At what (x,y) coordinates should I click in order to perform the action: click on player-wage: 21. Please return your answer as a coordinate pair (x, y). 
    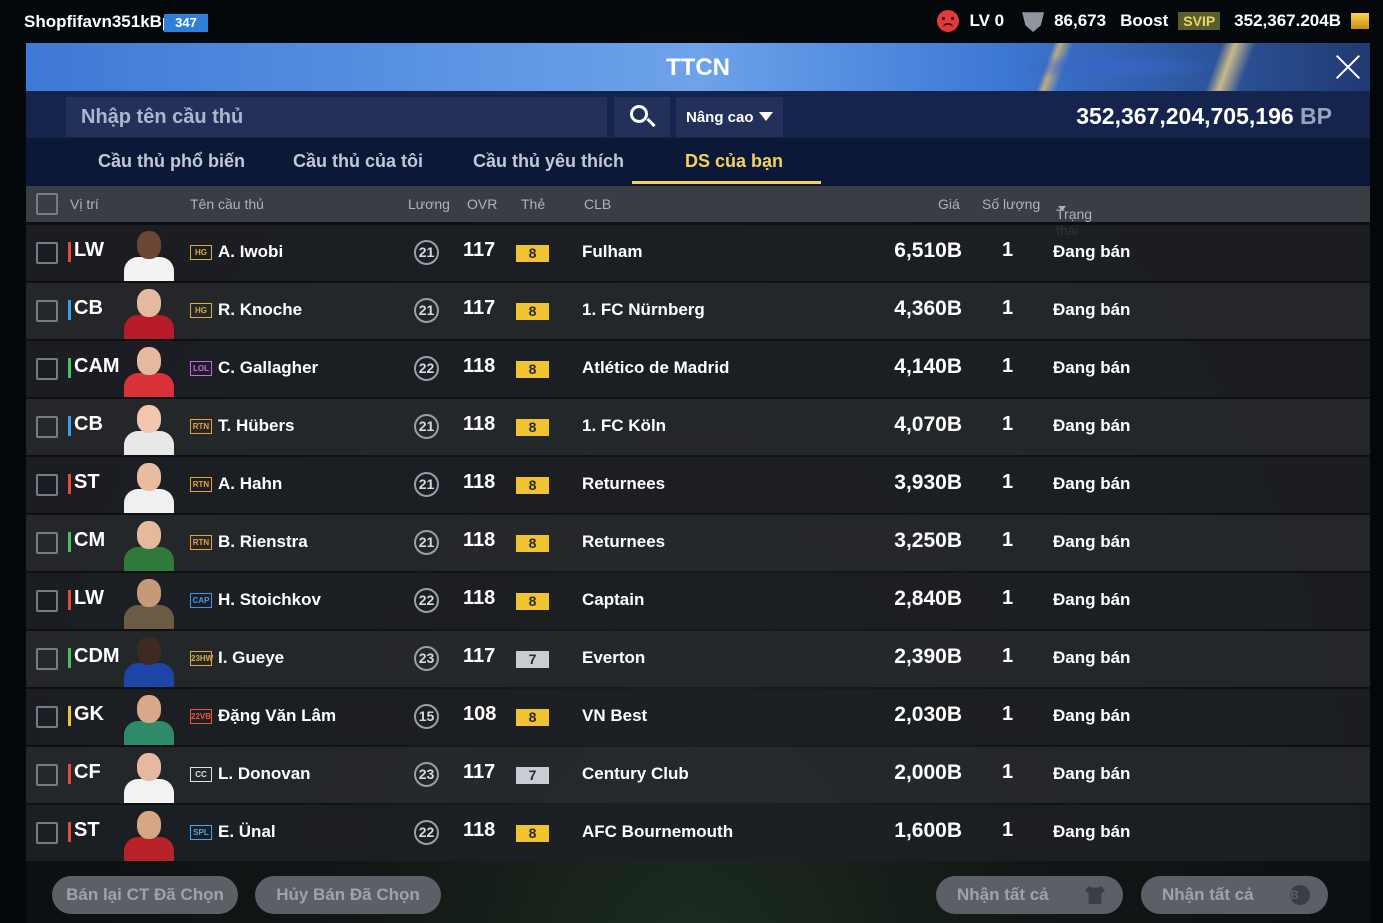
    Looking at the image, I should click on (426, 542).